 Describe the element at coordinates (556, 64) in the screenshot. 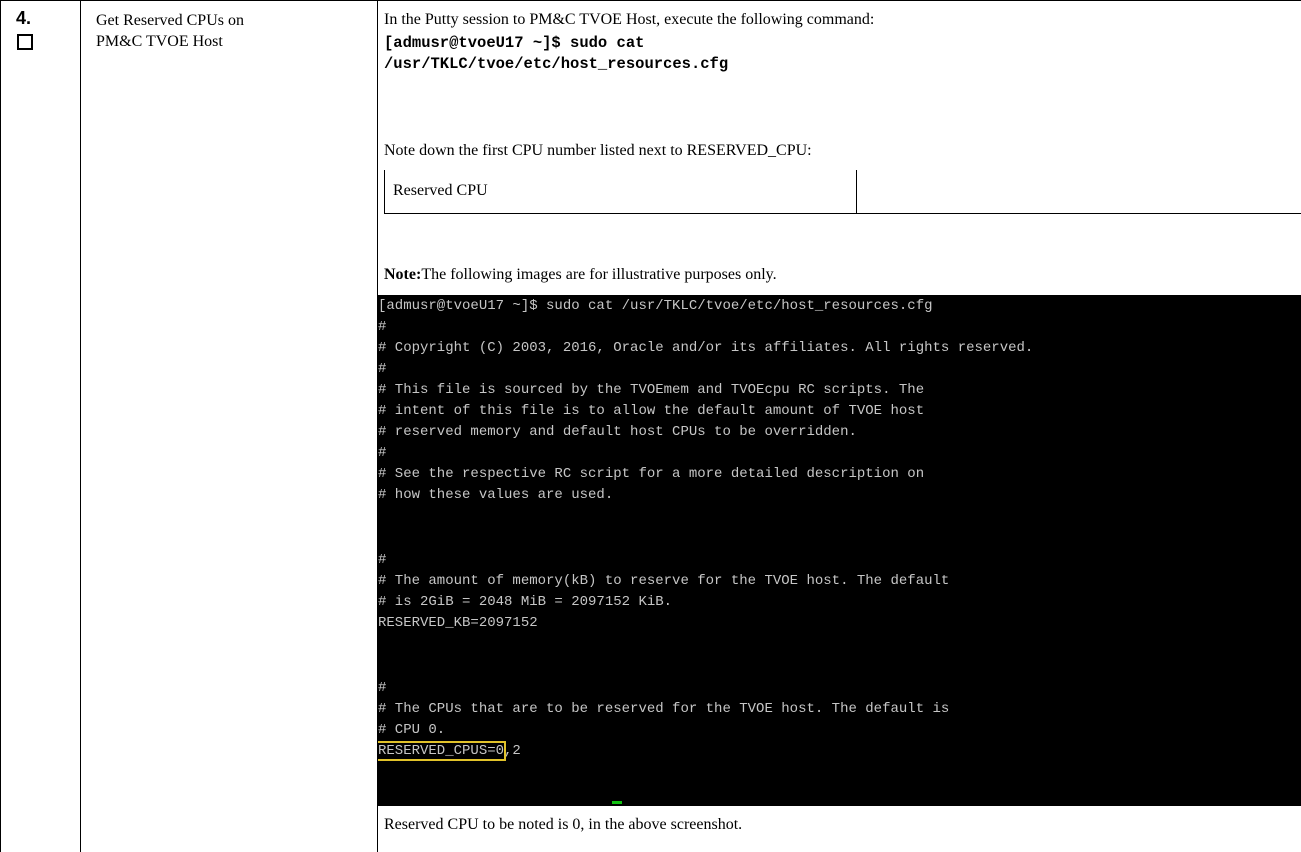

I see `command-line-2: /usr/TKLC/tvoe/etc/host_resources.cfg` at that location.